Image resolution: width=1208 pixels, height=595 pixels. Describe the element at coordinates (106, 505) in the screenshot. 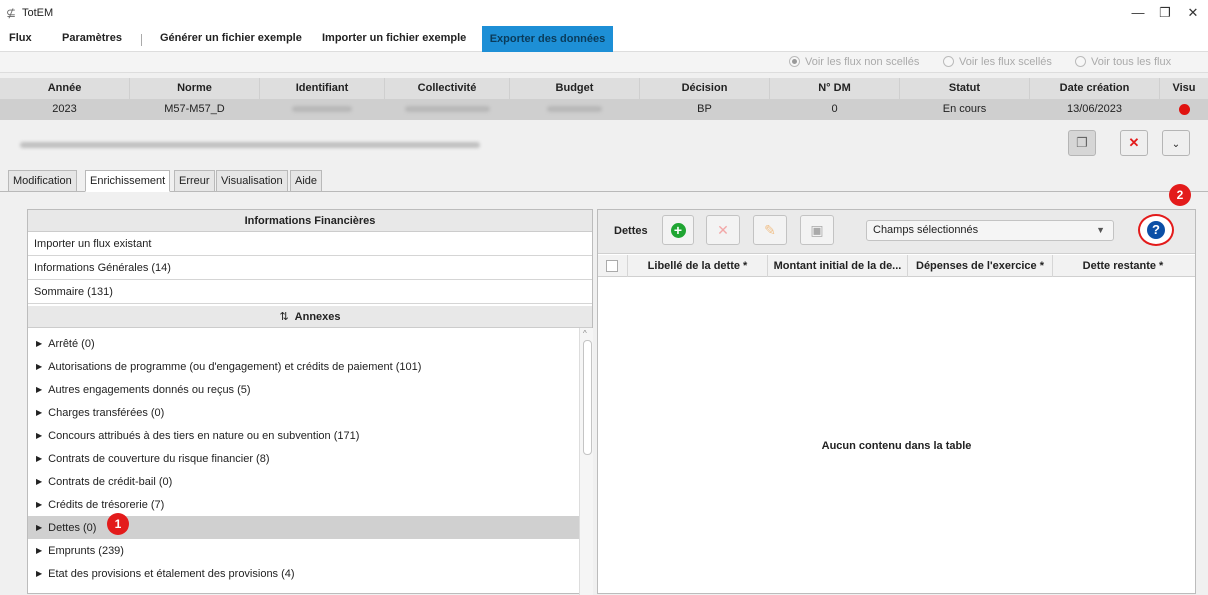

I see `tree-item-label: Crédits de trésorerie (7)` at that location.